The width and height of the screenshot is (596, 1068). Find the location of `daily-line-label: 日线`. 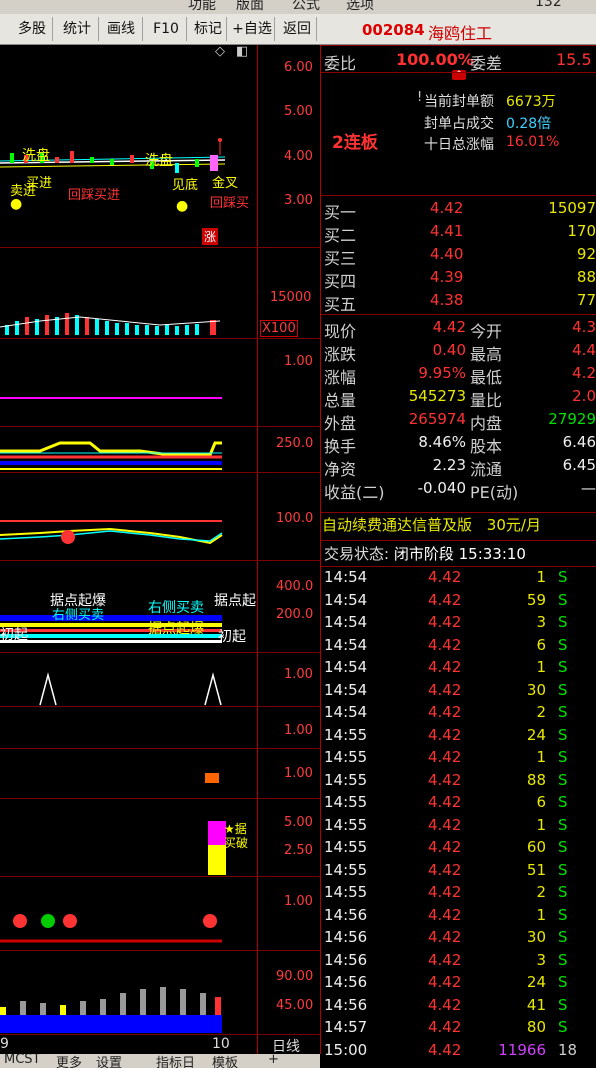

daily-line-label: 日线 is located at coordinates (286, 1046).